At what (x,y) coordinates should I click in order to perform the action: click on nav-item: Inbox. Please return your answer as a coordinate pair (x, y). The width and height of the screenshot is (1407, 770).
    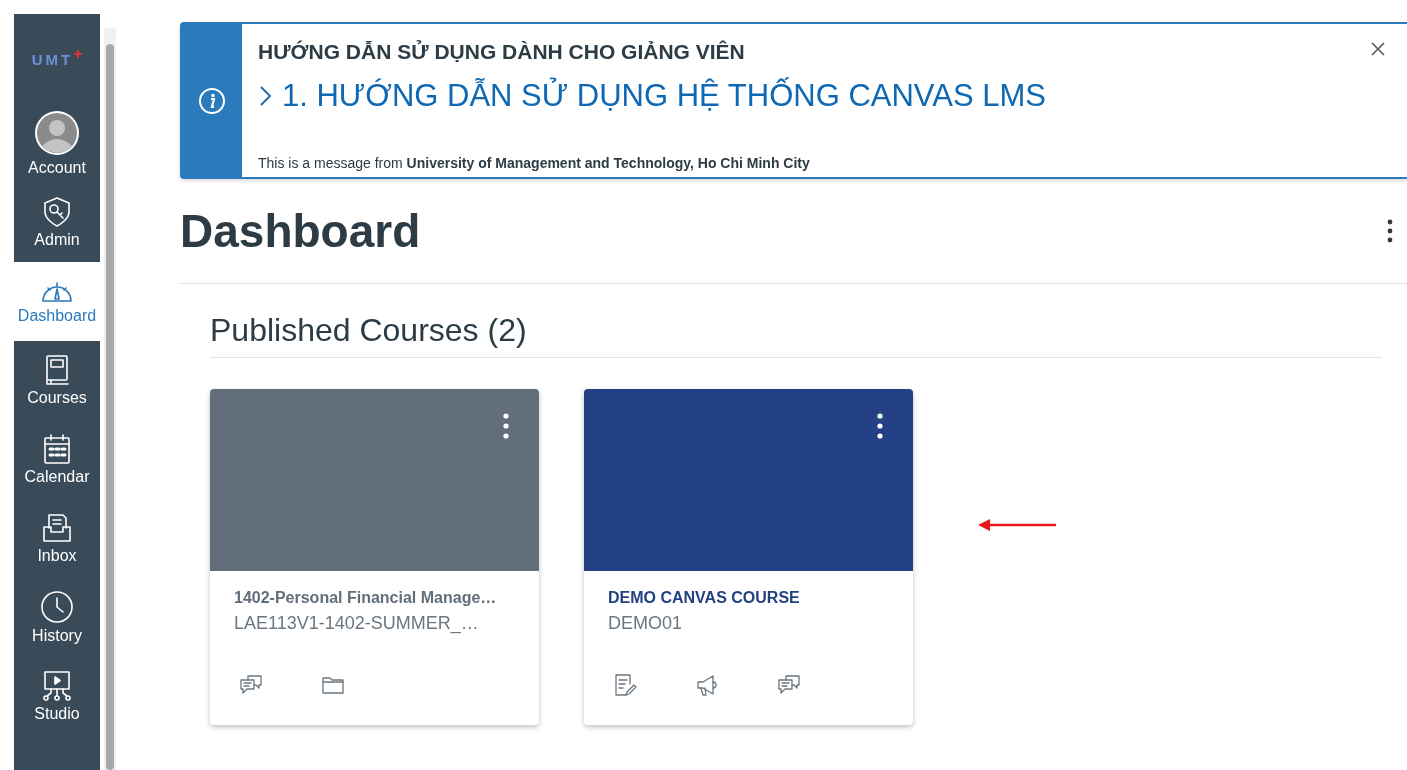
    Looking at the image, I should click on (57, 538).